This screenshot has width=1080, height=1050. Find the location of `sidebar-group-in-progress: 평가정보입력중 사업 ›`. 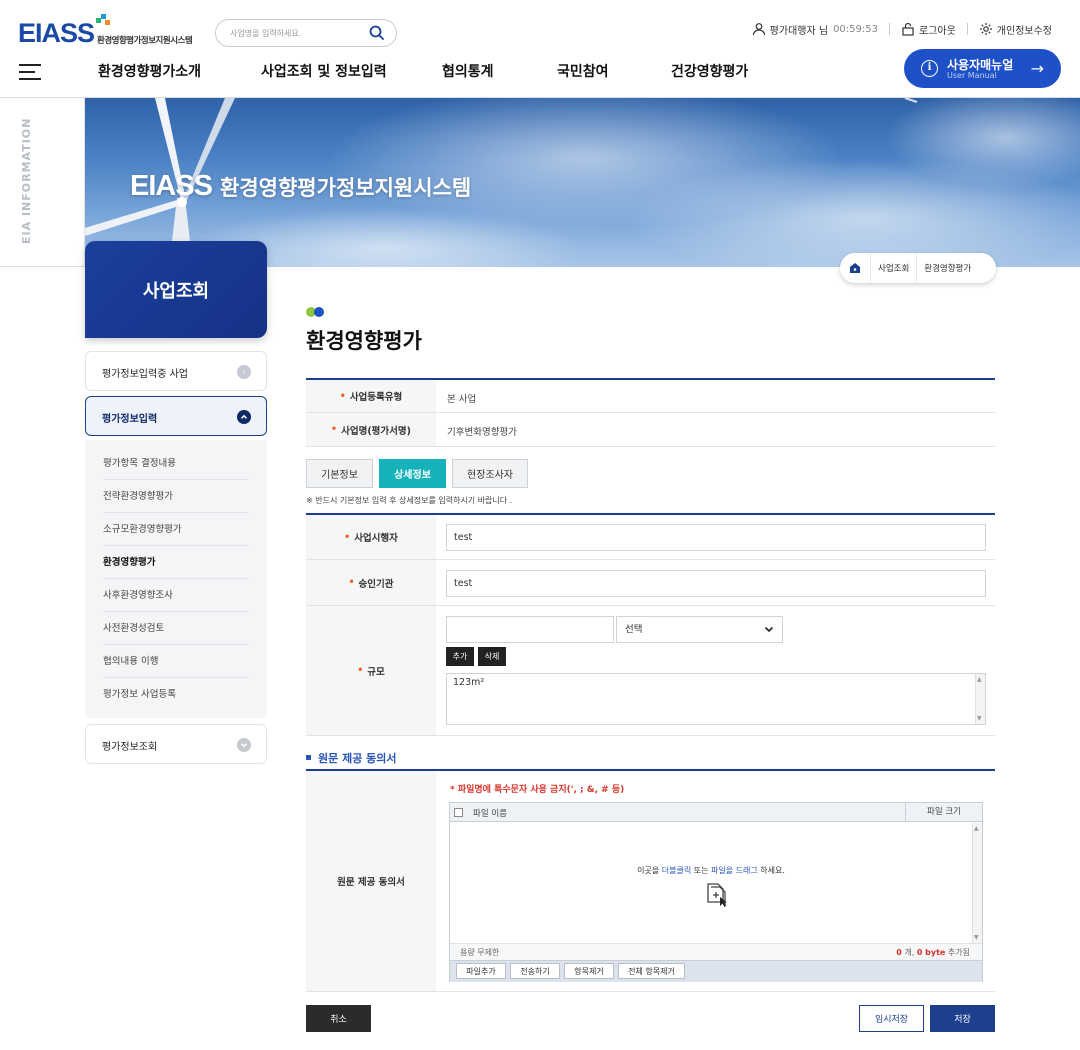

sidebar-group-in-progress: 평가정보입력중 사업 › is located at coordinates (176, 371).